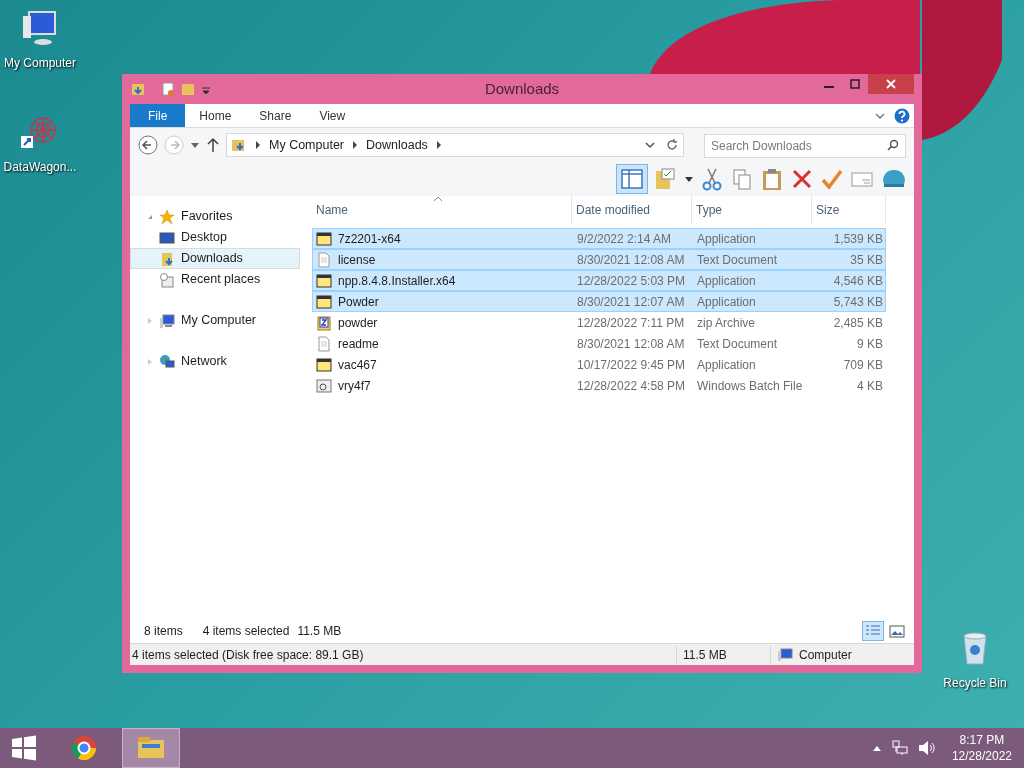 The height and width of the screenshot is (768, 1024). Describe the element at coordinates (624, 239) in the screenshot. I see `date-modified: 9/2/2022 2:14 AM` at that location.